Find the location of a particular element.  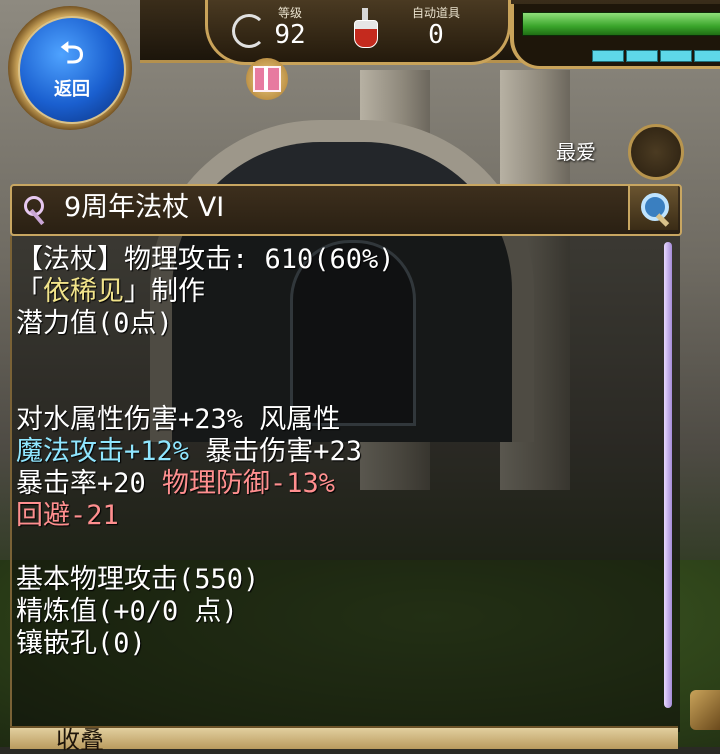

magic-crit-line: 魔法攻击+12% 暴击伤害+23 is located at coordinates (336, 452).